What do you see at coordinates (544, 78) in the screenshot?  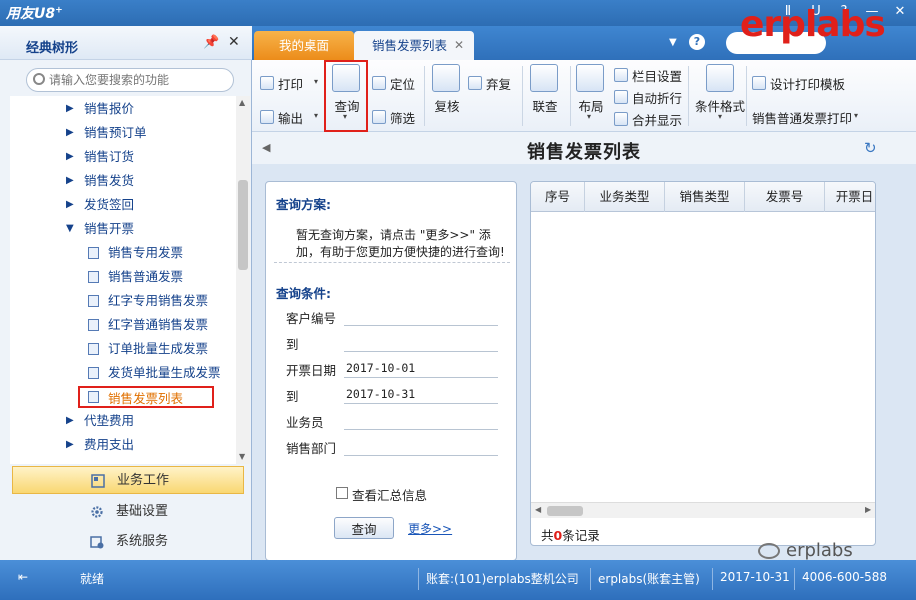 I see `linked-query-icon` at bounding box center [544, 78].